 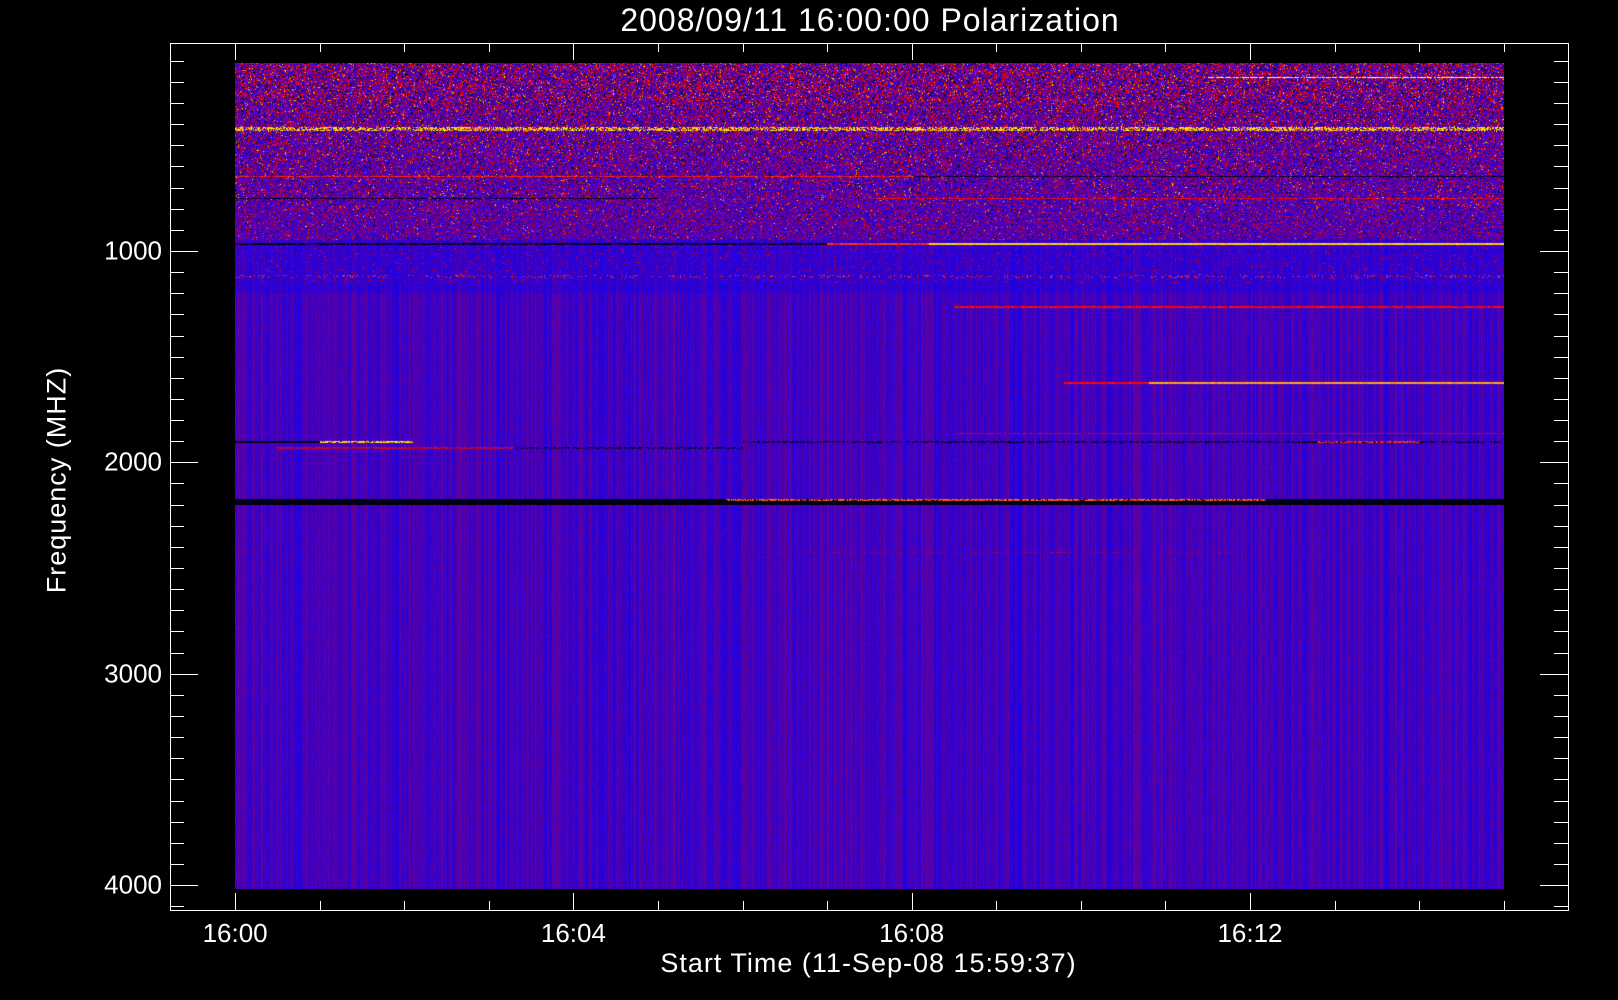 What do you see at coordinates (235, 933) in the screenshot?
I see `x-tick-label: 16:00` at bounding box center [235, 933].